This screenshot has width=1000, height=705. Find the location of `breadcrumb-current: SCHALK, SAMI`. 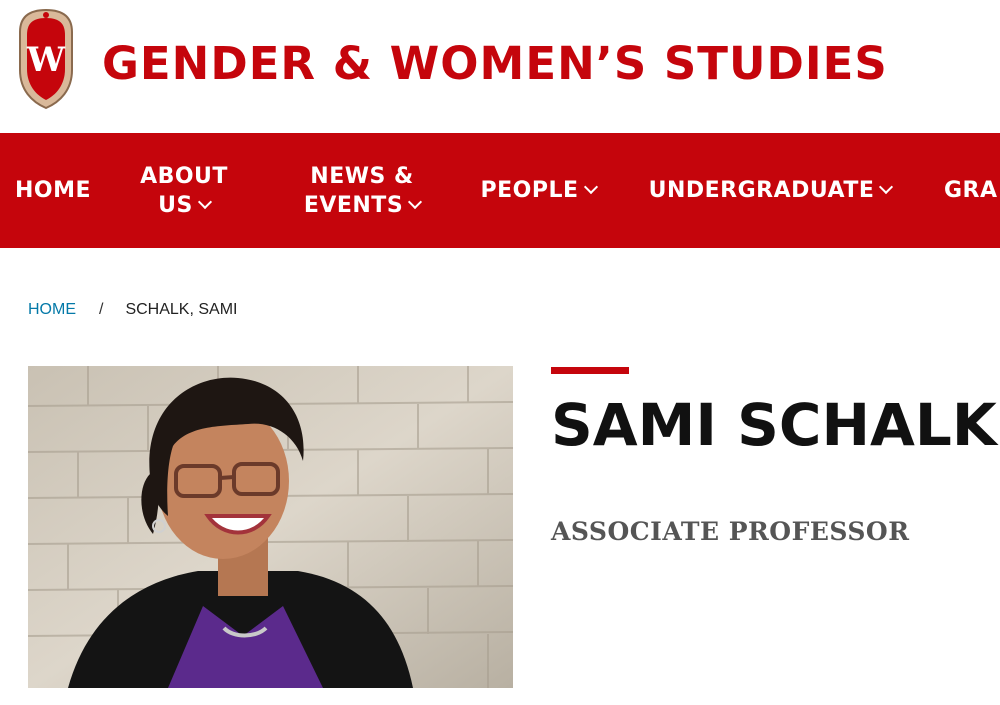

breadcrumb-current: SCHALK, SAMI is located at coordinates (181, 309).